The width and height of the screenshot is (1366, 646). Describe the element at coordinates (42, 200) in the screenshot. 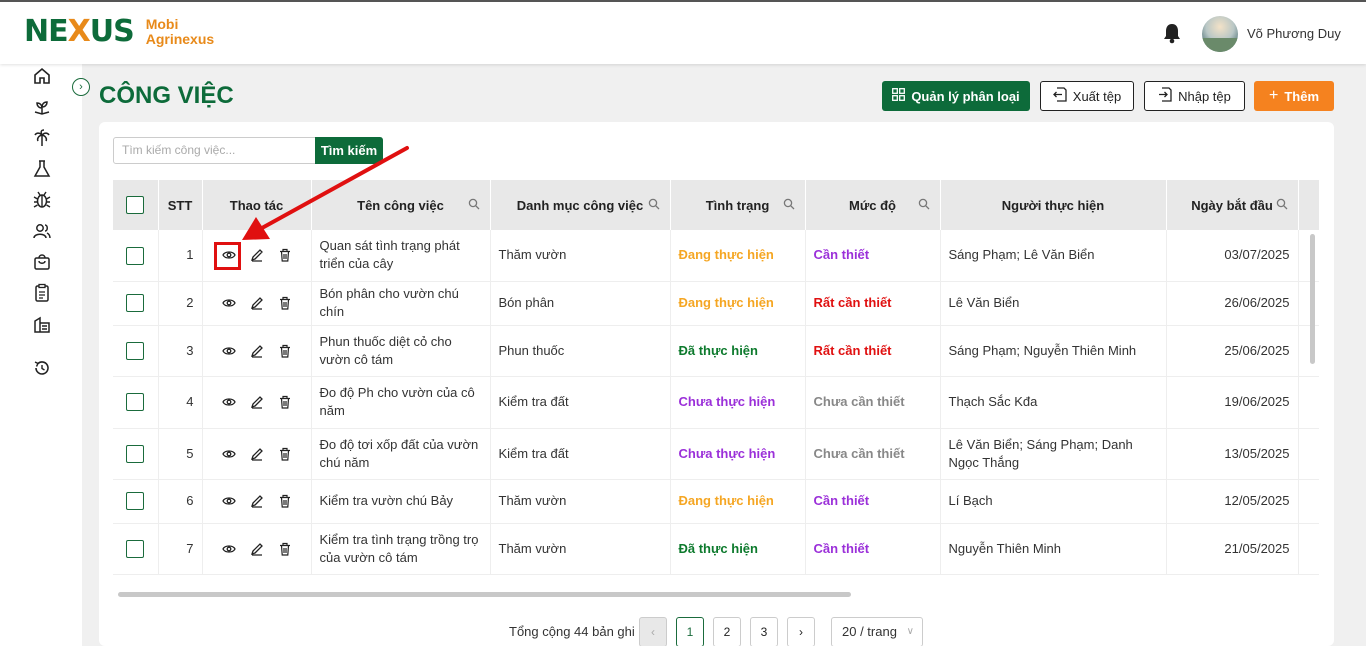

I see `bug-icon` at that location.